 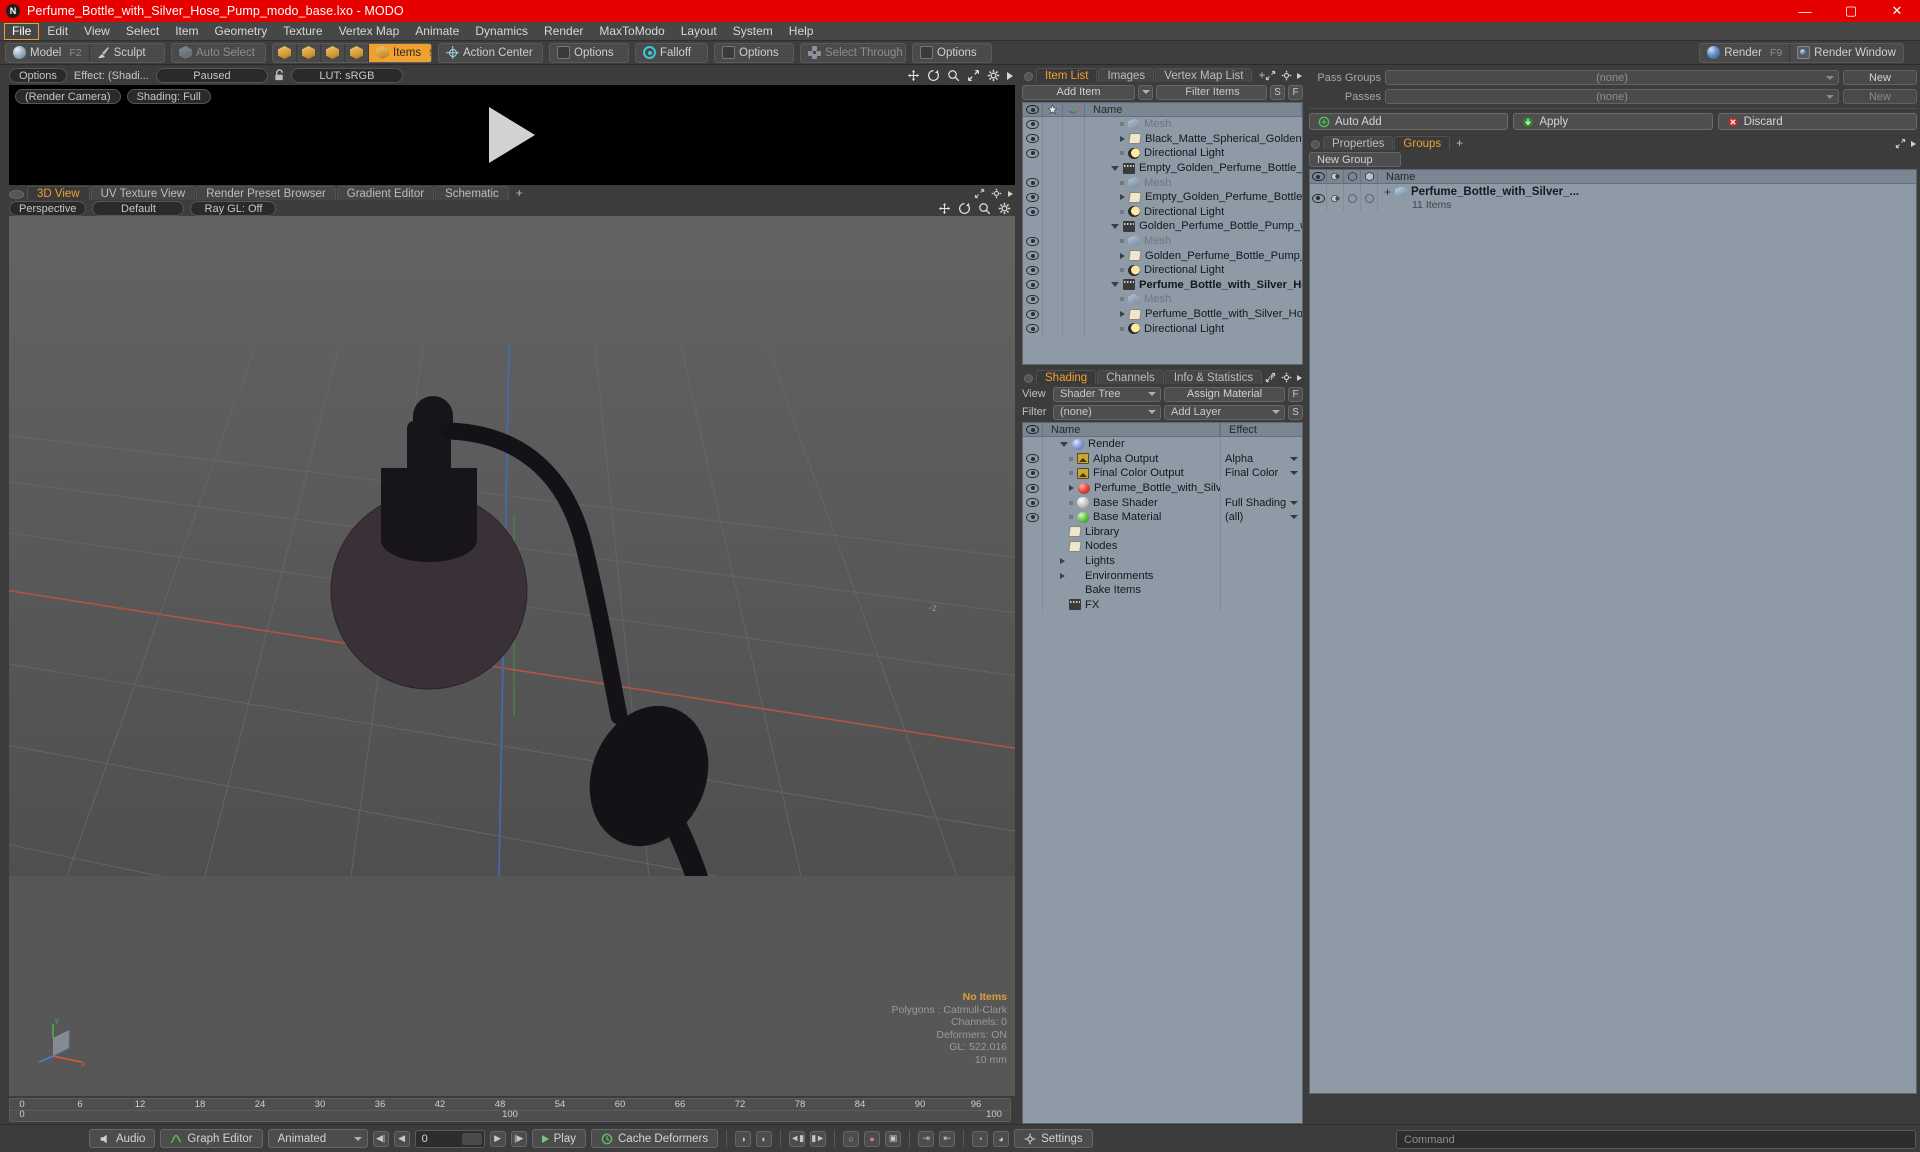 I want to click on render-camera-button: (Render Camera), so click(x=68, y=96).